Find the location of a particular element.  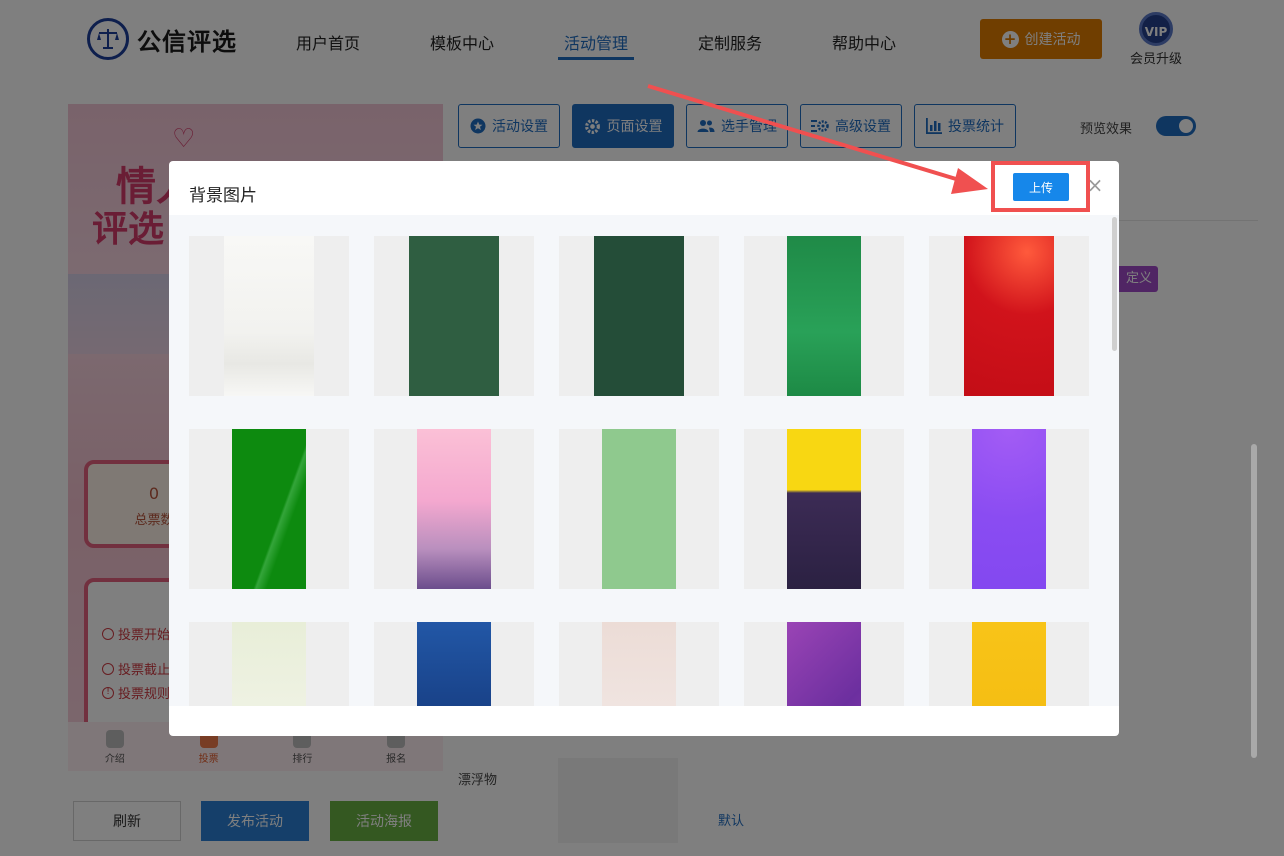

upload-highlight-box is located at coordinates (1040, 186).